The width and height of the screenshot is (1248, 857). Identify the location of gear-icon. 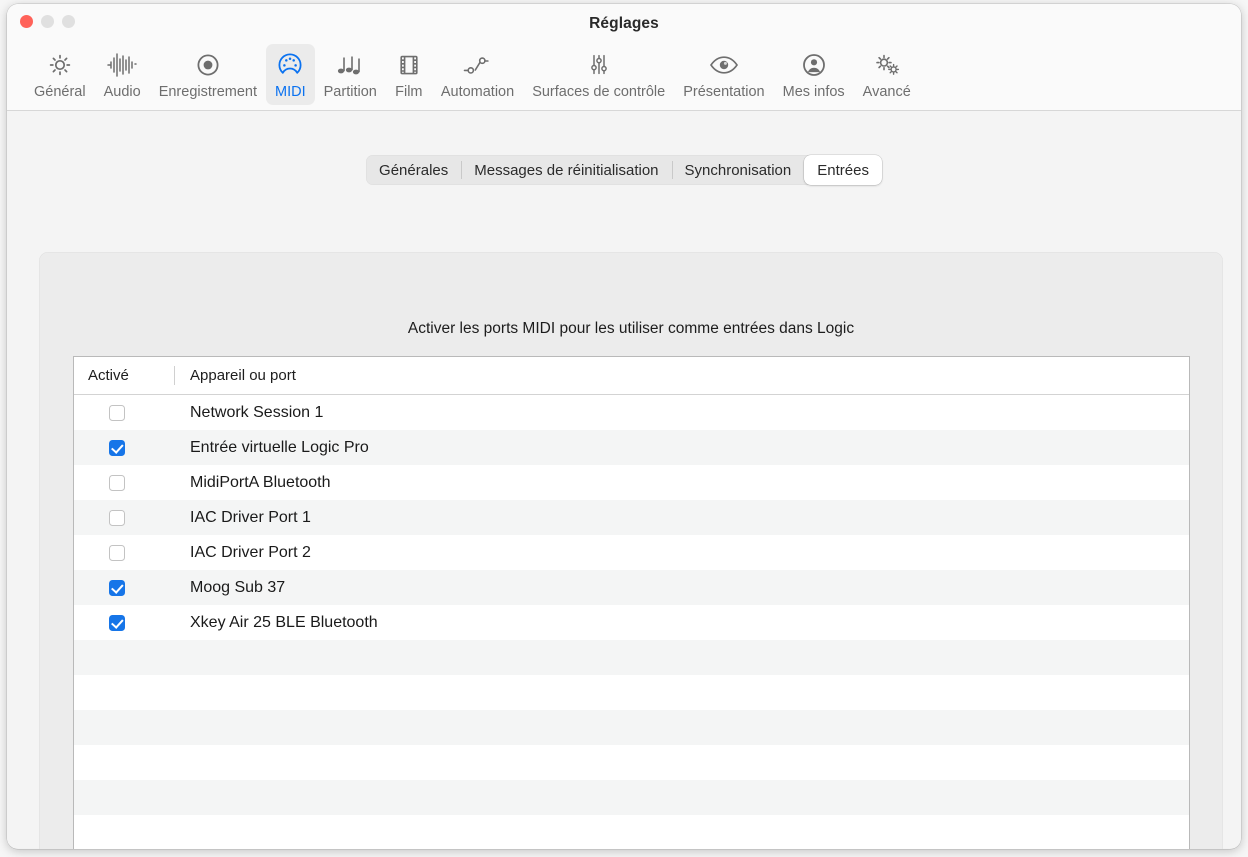
(60, 65).